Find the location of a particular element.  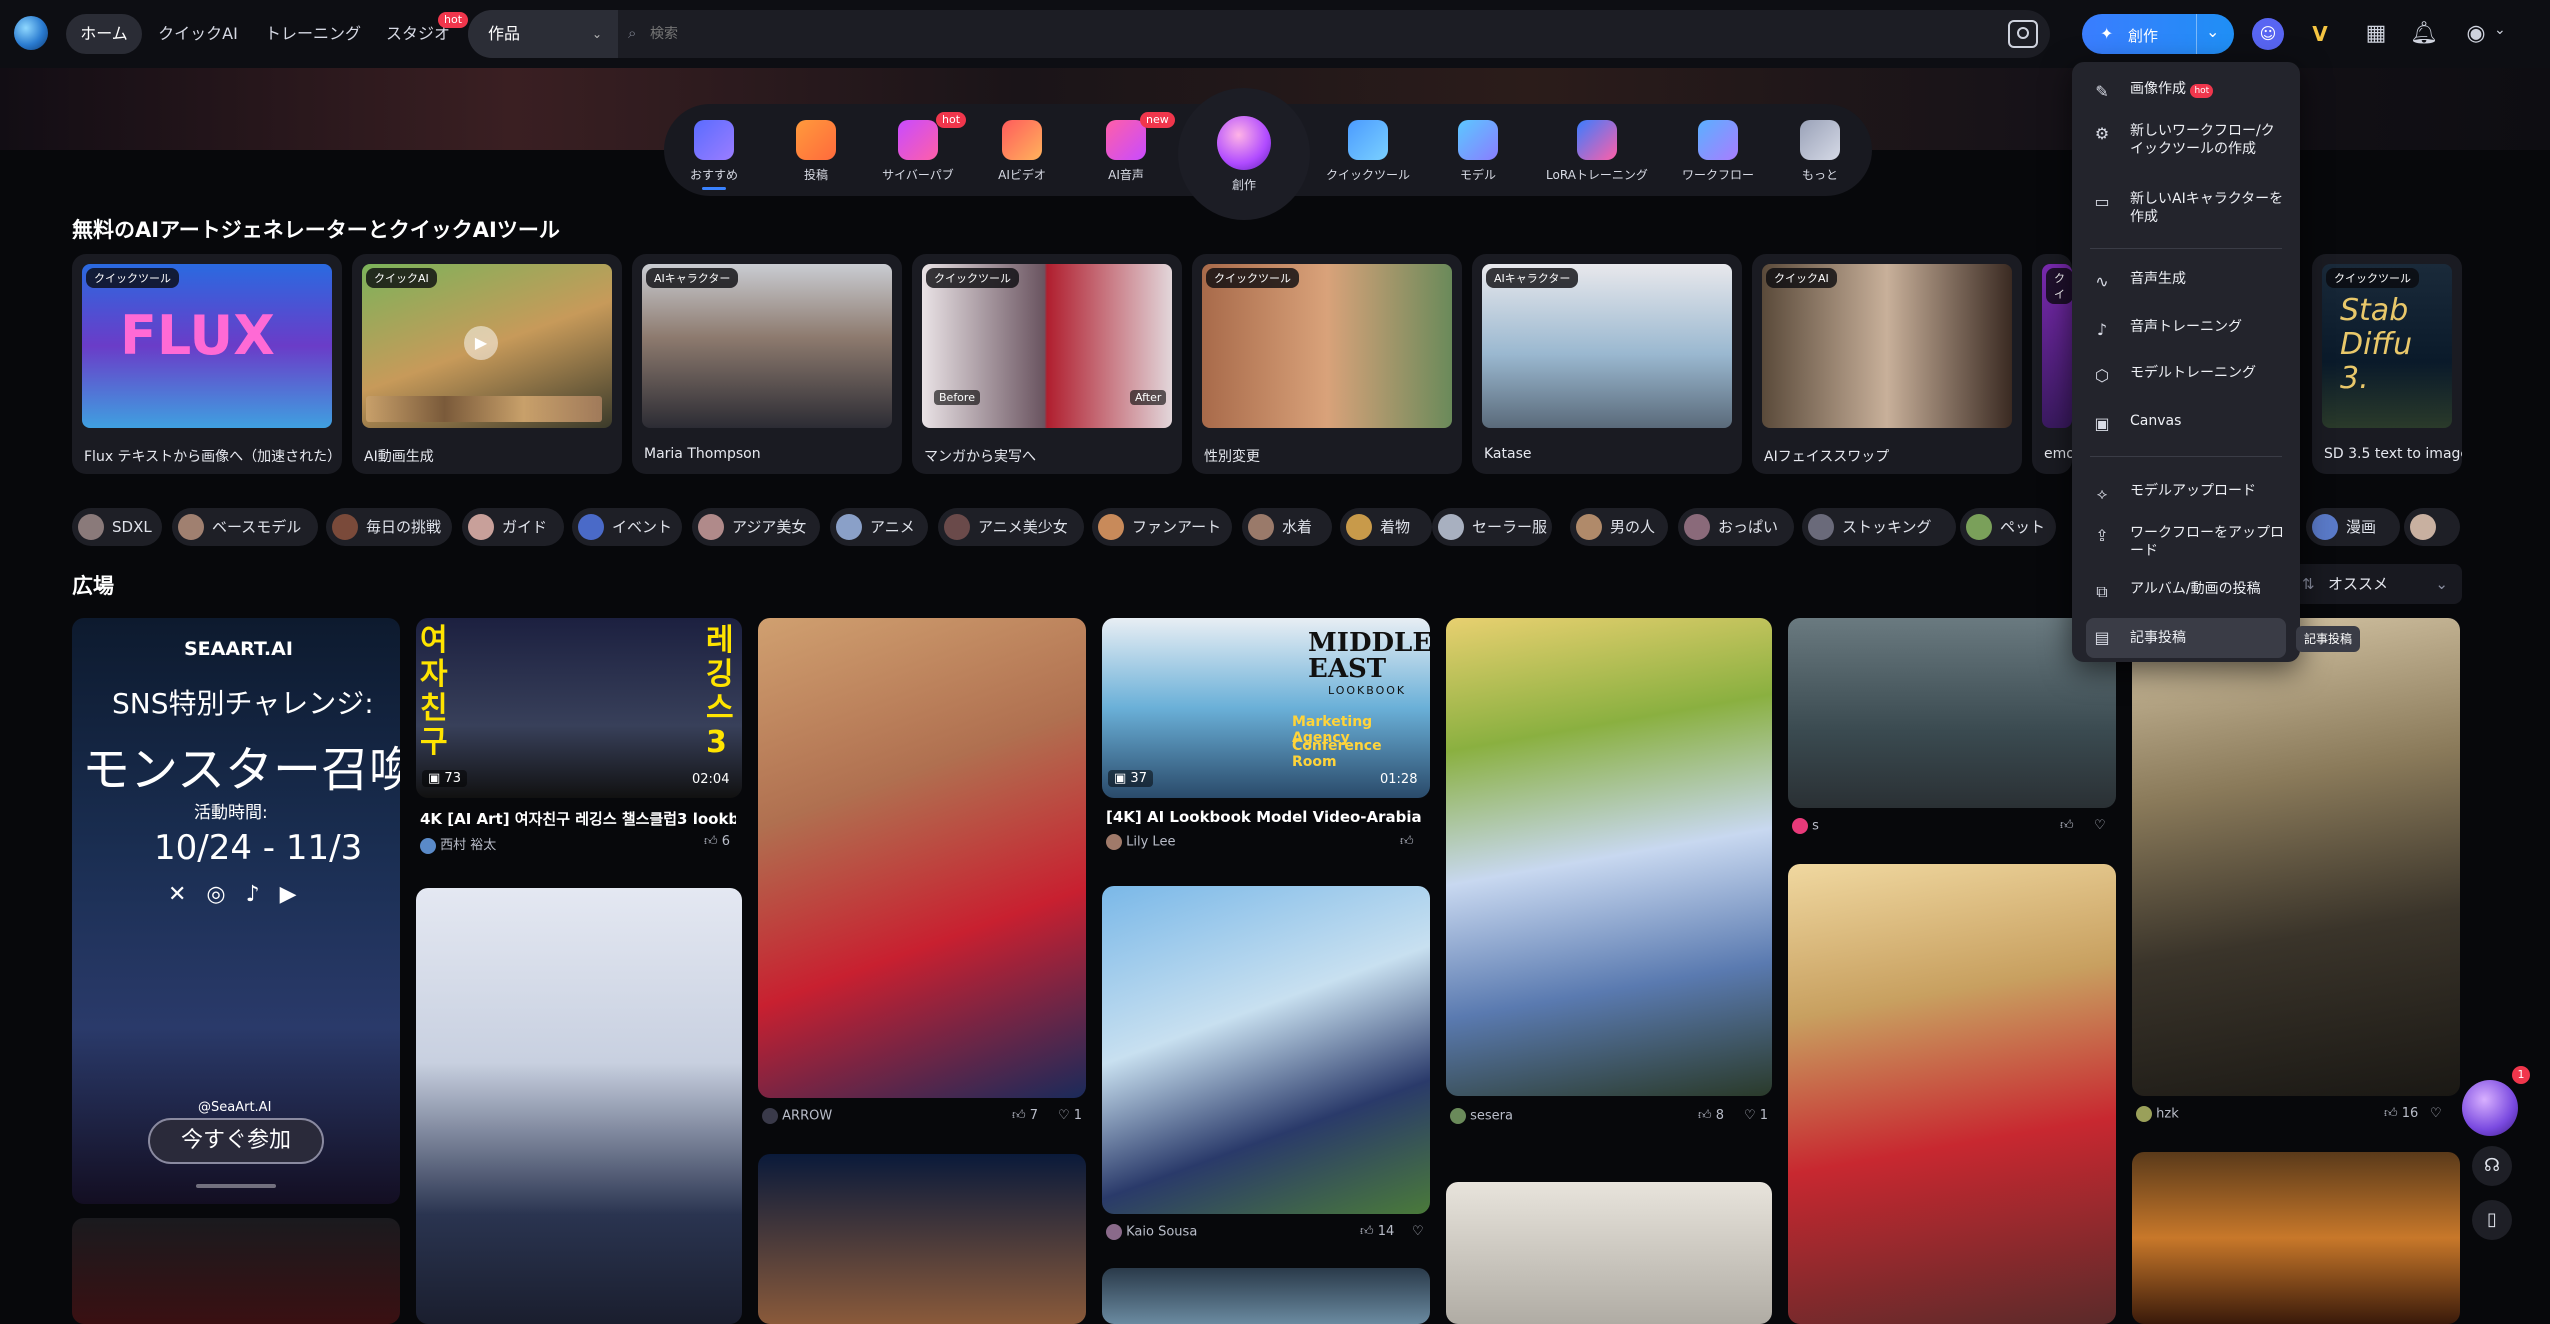

join-now-button: 今すぐ参加 is located at coordinates (236, 1141).